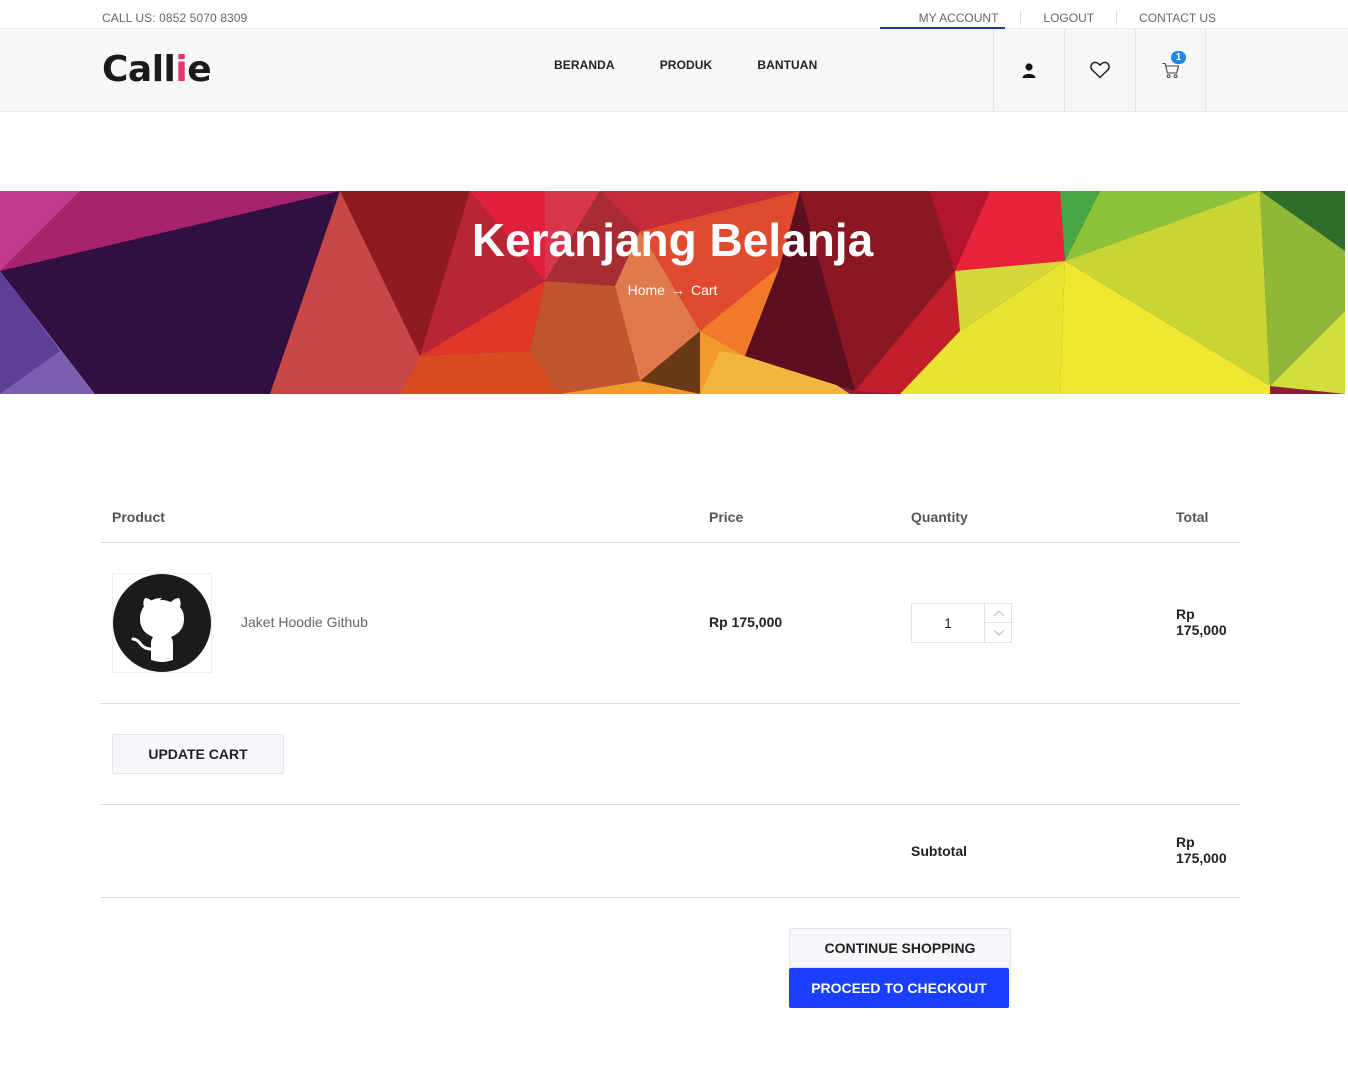  What do you see at coordinates (670, 851) in the screenshot?
I see `subtotal-row: Subtotal Rp 175,000` at bounding box center [670, 851].